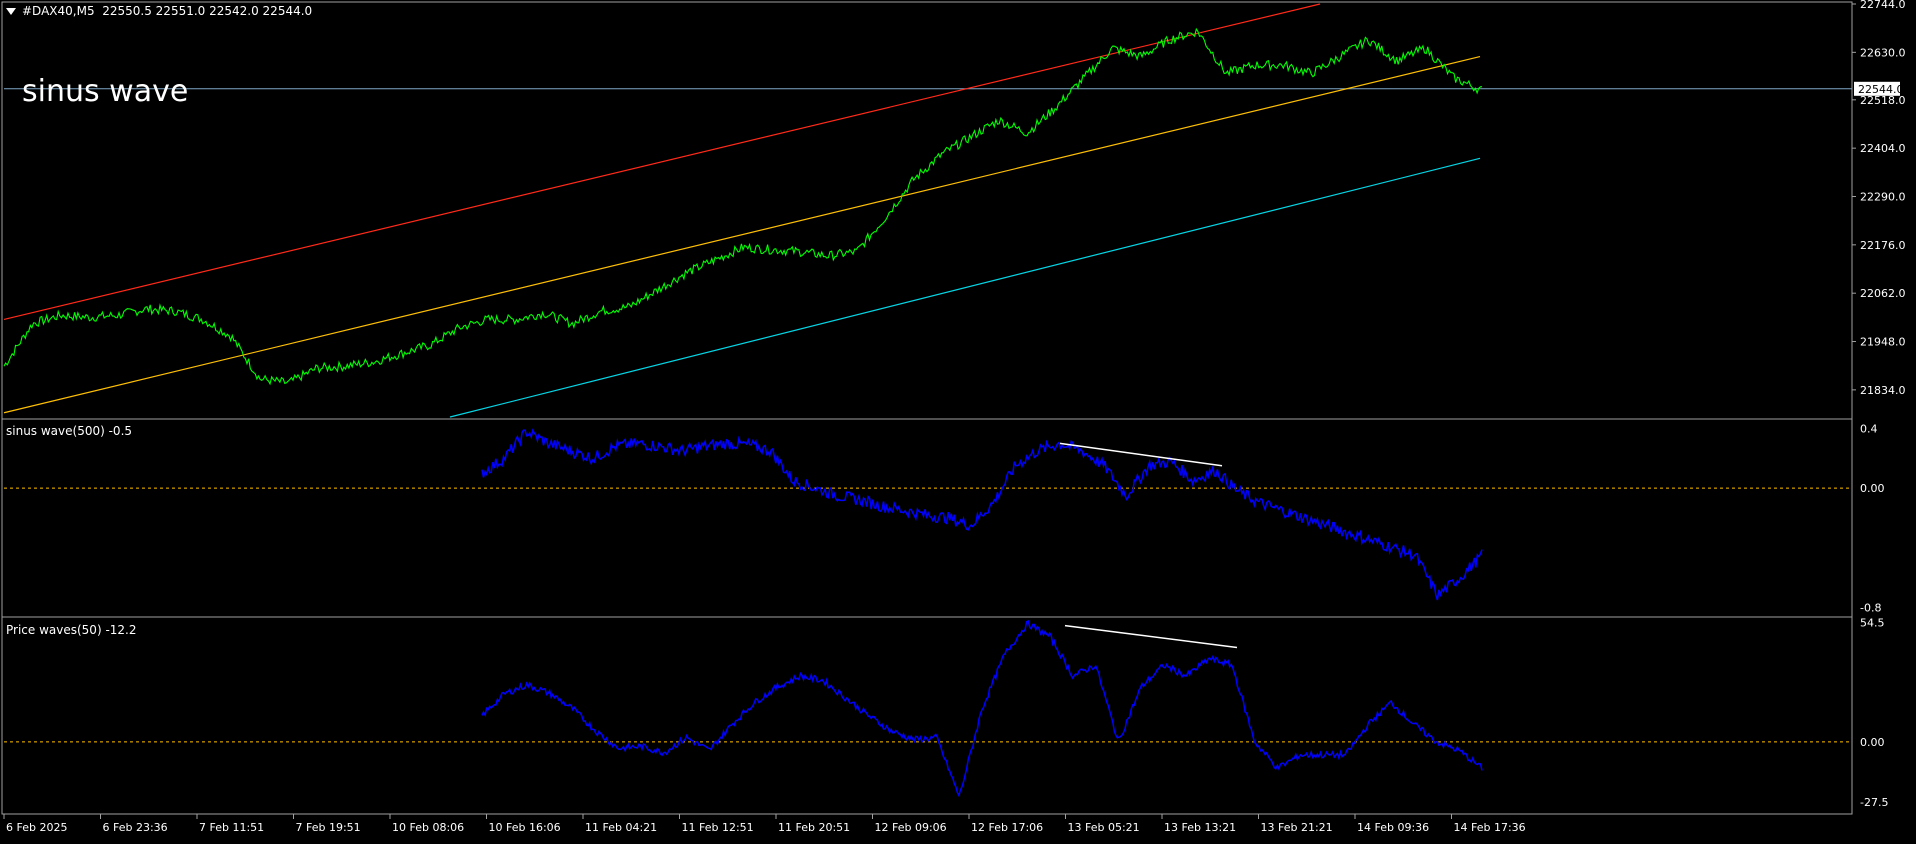 Image resolution: width=1916 pixels, height=844 pixels. Describe the element at coordinates (36, 827) in the screenshot. I see `time-tick-label: 6 Feb 2025` at that location.